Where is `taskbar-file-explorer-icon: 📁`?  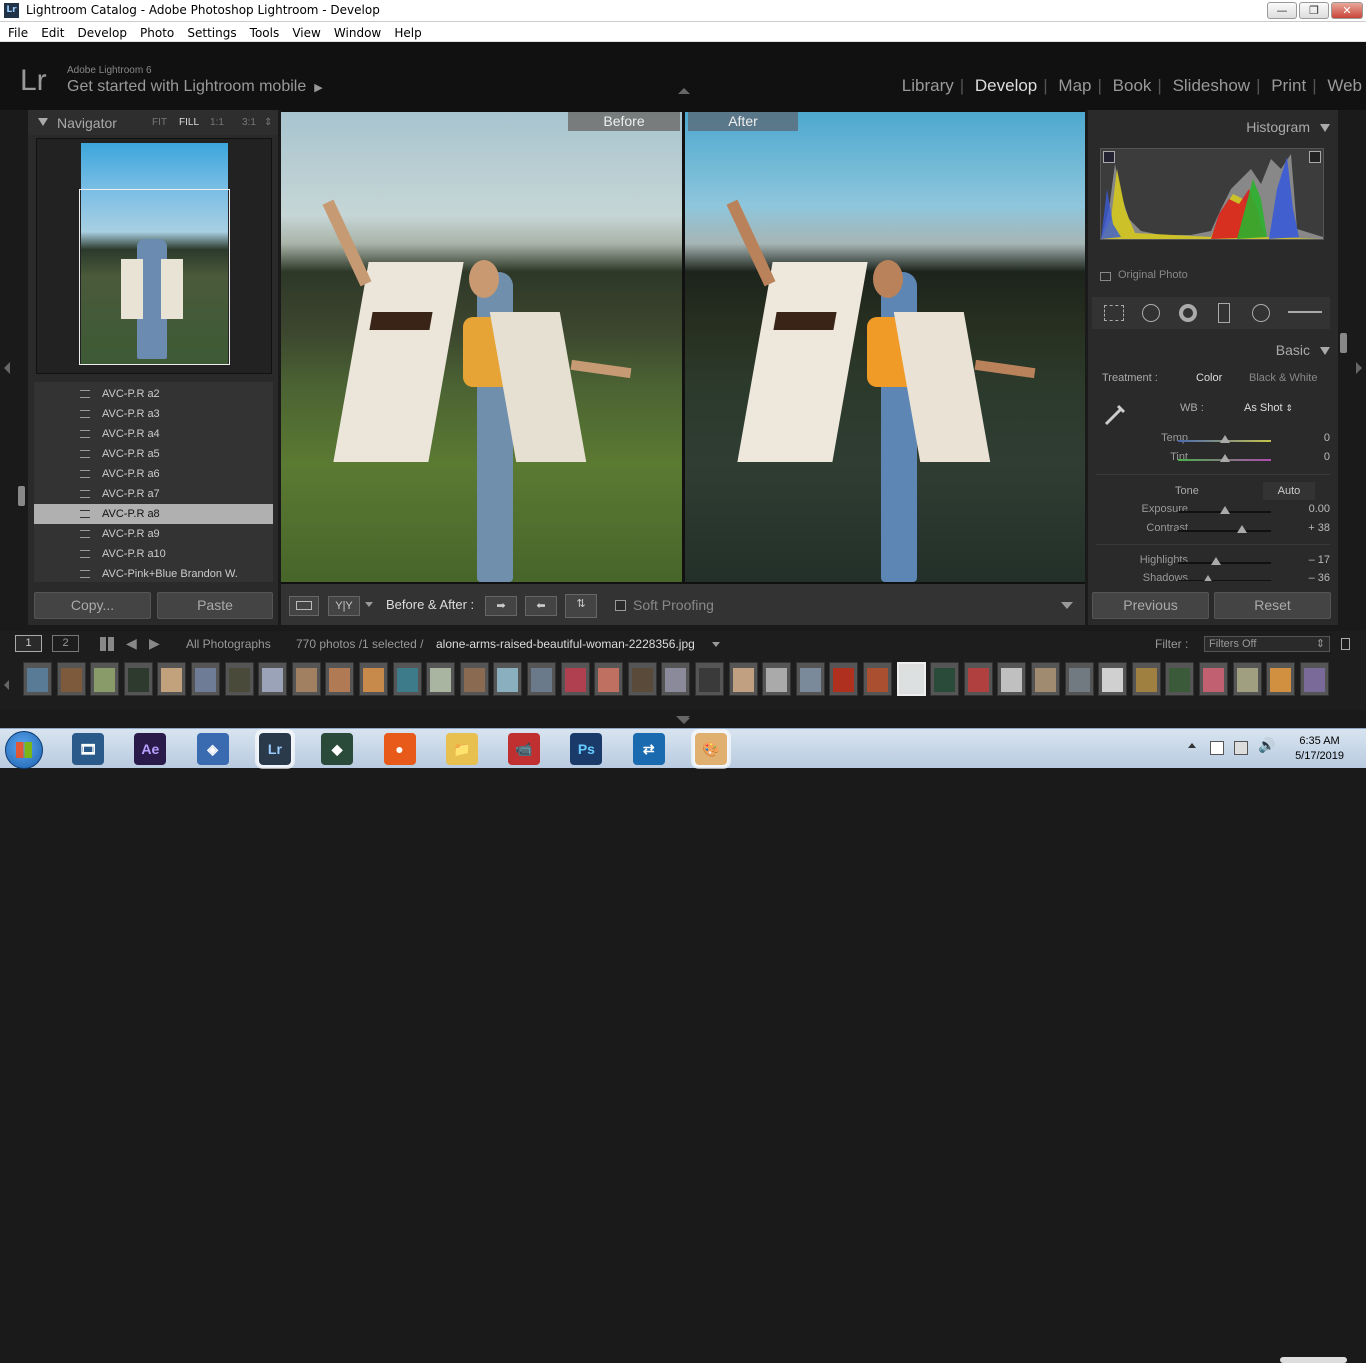
taskbar-file-explorer-icon: 📁 is located at coordinates (461, 749).